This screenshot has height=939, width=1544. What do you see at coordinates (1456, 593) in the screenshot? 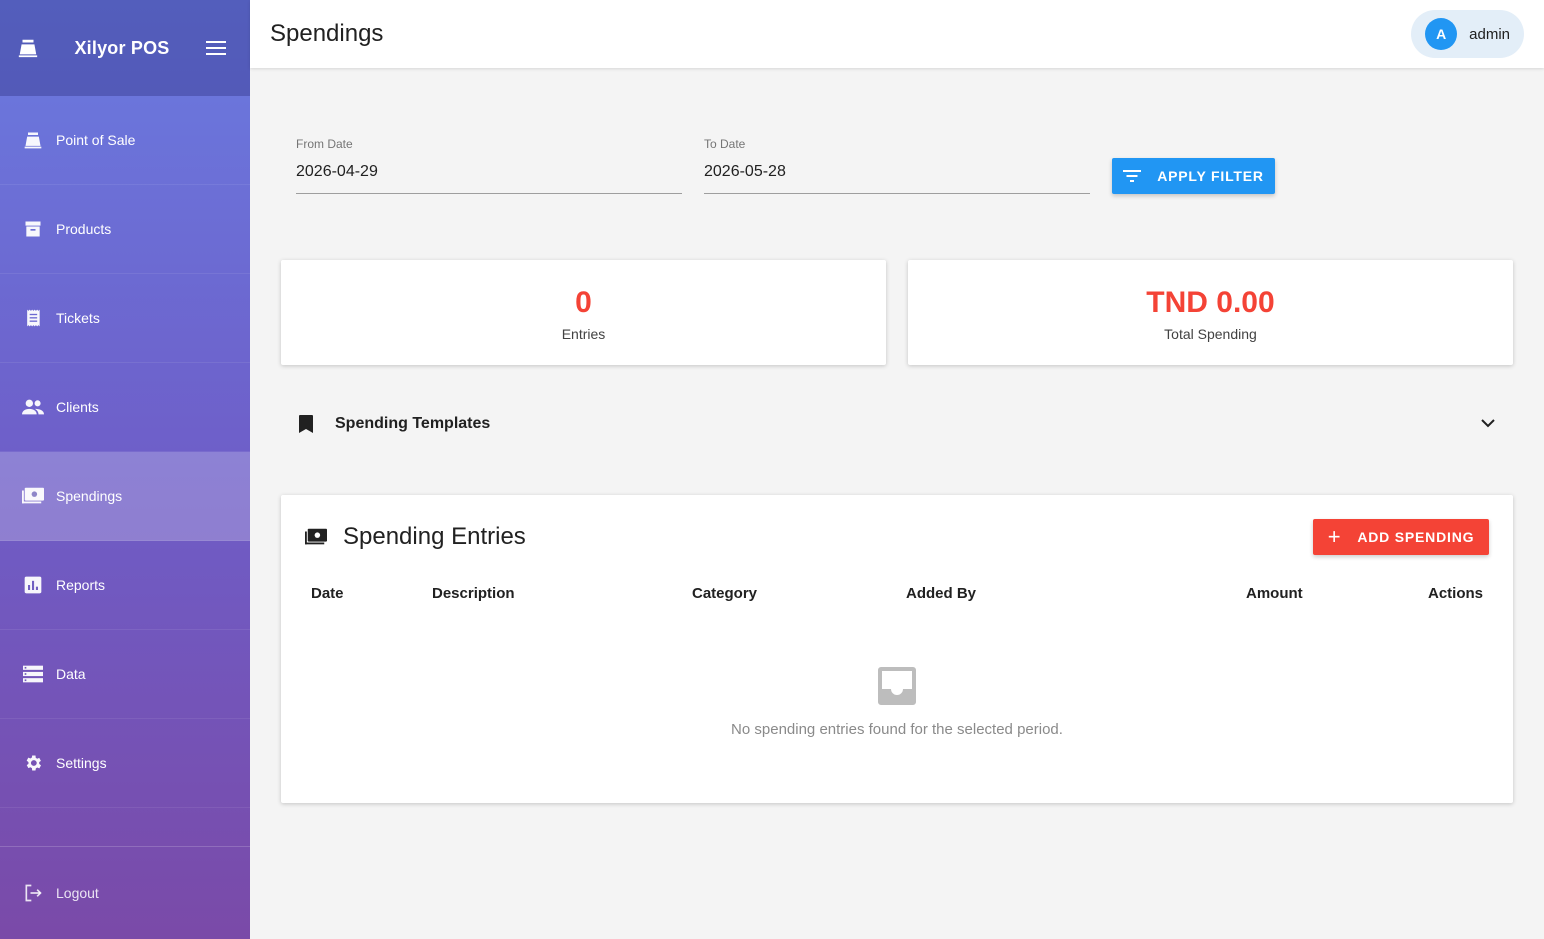
I see `column-actions: Actions` at bounding box center [1456, 593].